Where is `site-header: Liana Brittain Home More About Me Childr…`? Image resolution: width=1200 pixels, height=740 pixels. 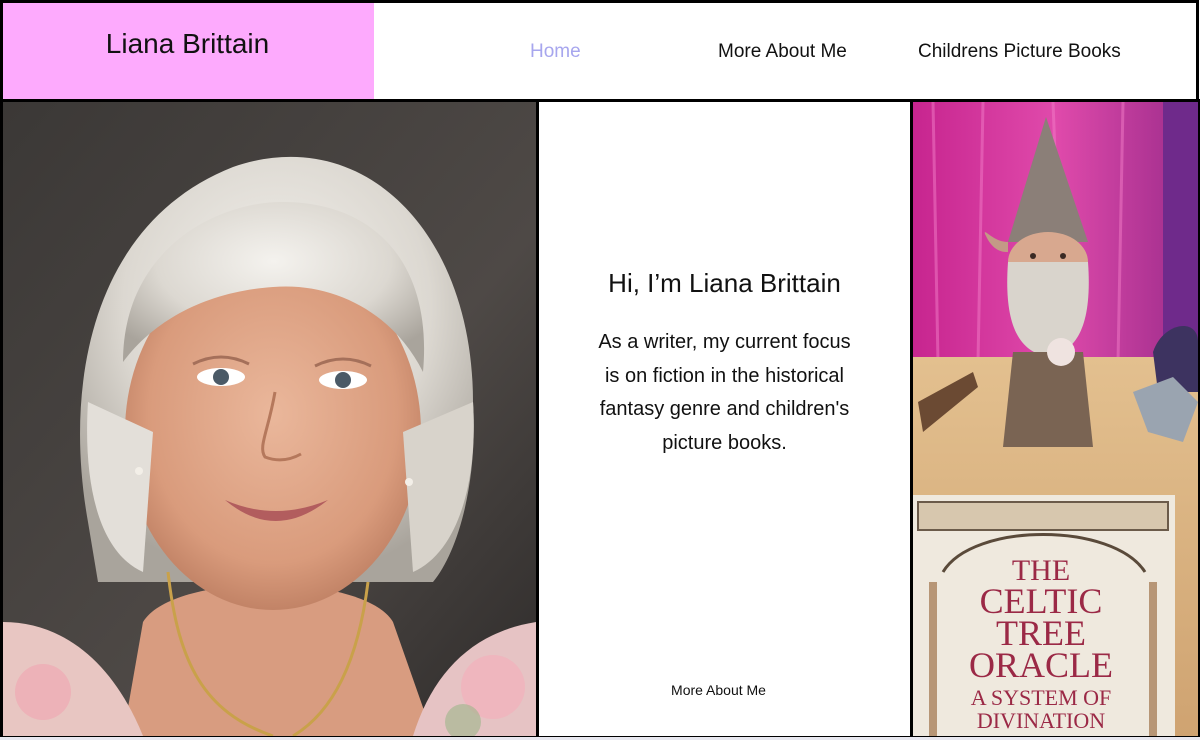
site-header: Liana Brittain Home More About Me Childr… is located at coordinates (600, 51).